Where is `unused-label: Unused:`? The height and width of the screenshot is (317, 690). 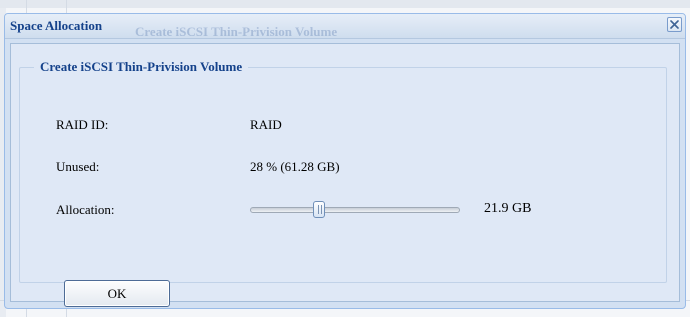 unused-label: Unused: is located at coordinates (78, 166).